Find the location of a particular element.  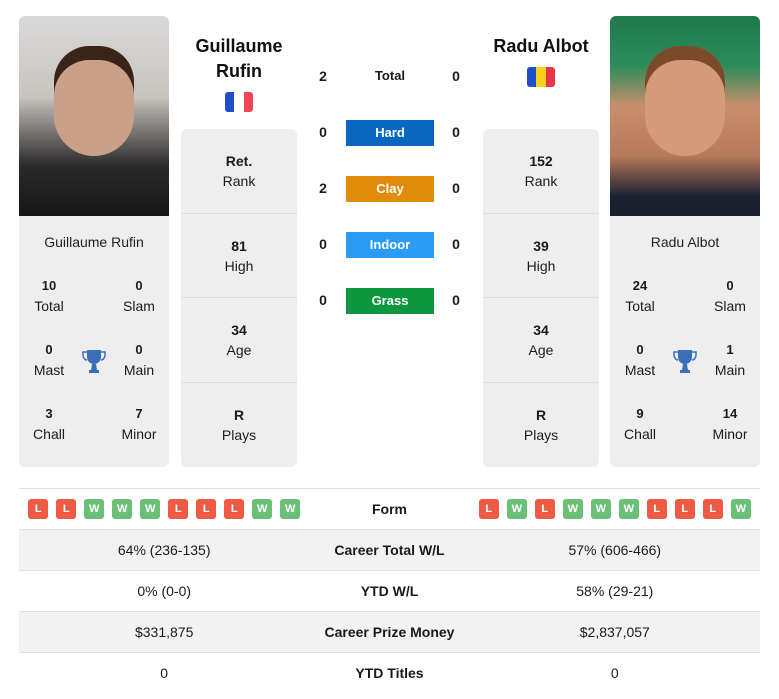

player2-high: 39 High is located at coordinates (541, 256).